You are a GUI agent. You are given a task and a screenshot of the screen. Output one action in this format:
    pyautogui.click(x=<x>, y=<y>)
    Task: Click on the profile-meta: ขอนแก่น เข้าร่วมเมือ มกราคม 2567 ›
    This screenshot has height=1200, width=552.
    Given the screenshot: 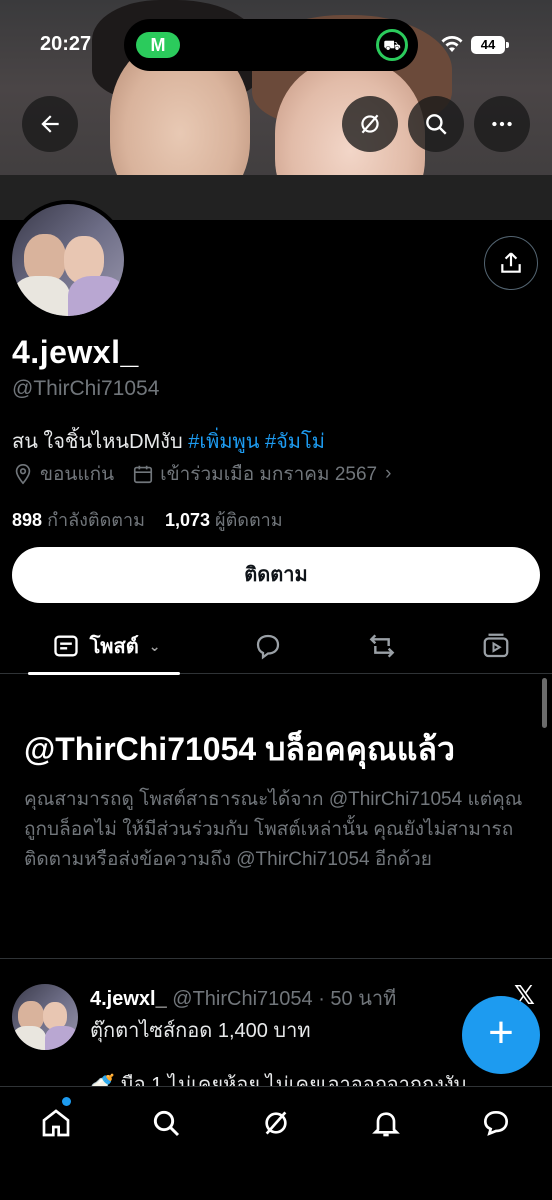 What is the action you would take?
    pyautogui.click(x=210, y=474)
    